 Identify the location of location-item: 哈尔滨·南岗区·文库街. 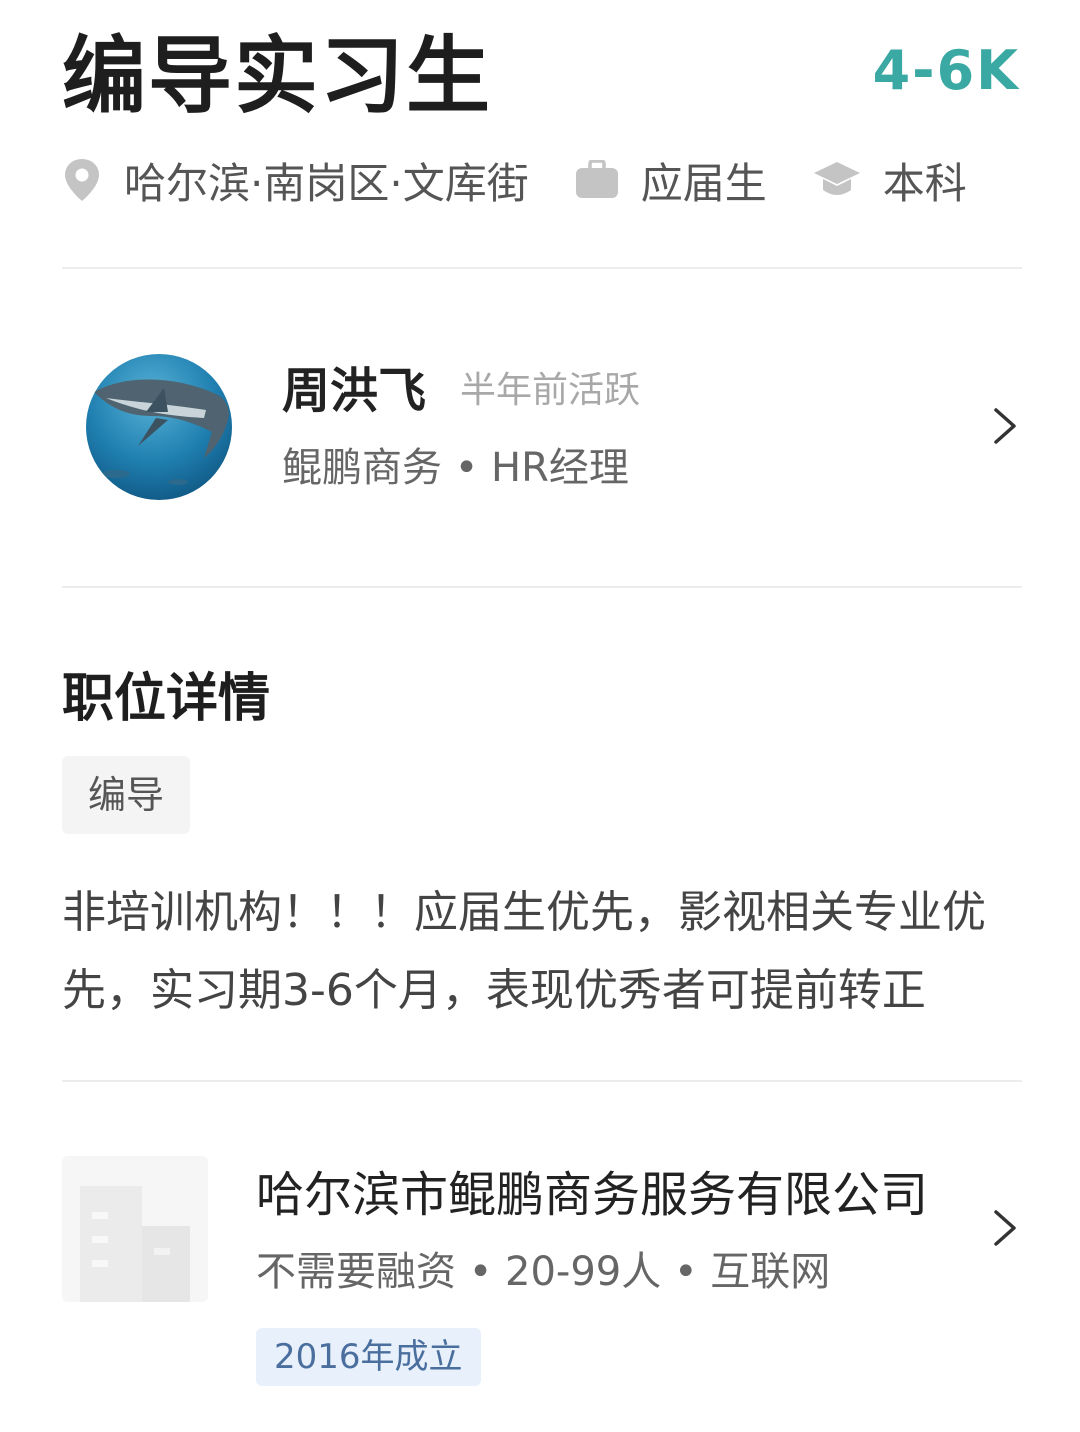
(295, 180).